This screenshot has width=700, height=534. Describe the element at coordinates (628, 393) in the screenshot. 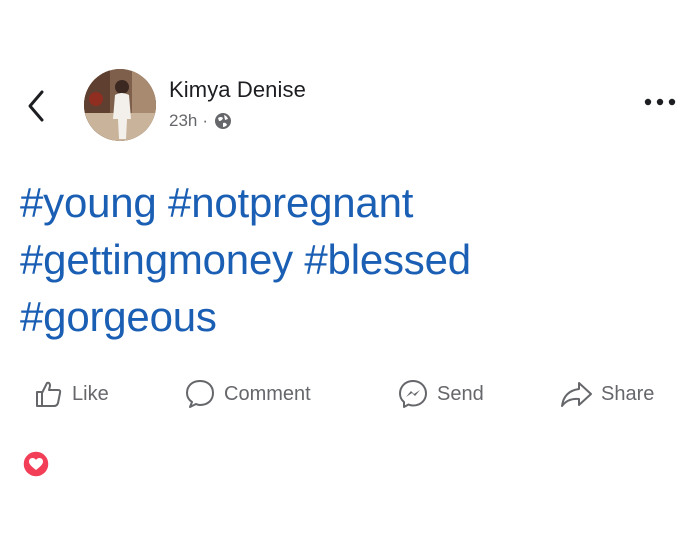

I see `share-label: Share` at that location.